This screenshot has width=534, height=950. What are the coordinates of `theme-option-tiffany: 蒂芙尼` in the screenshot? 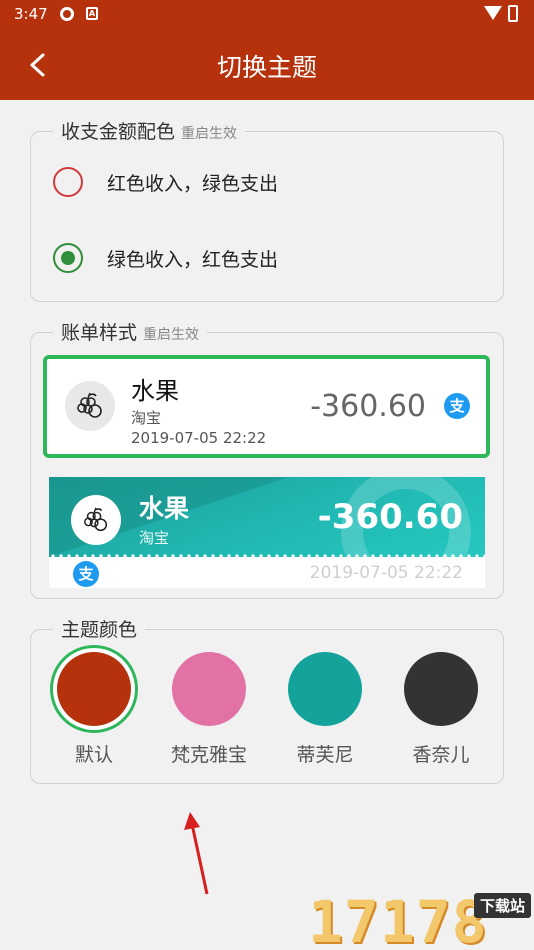 It's located at (325, 709).